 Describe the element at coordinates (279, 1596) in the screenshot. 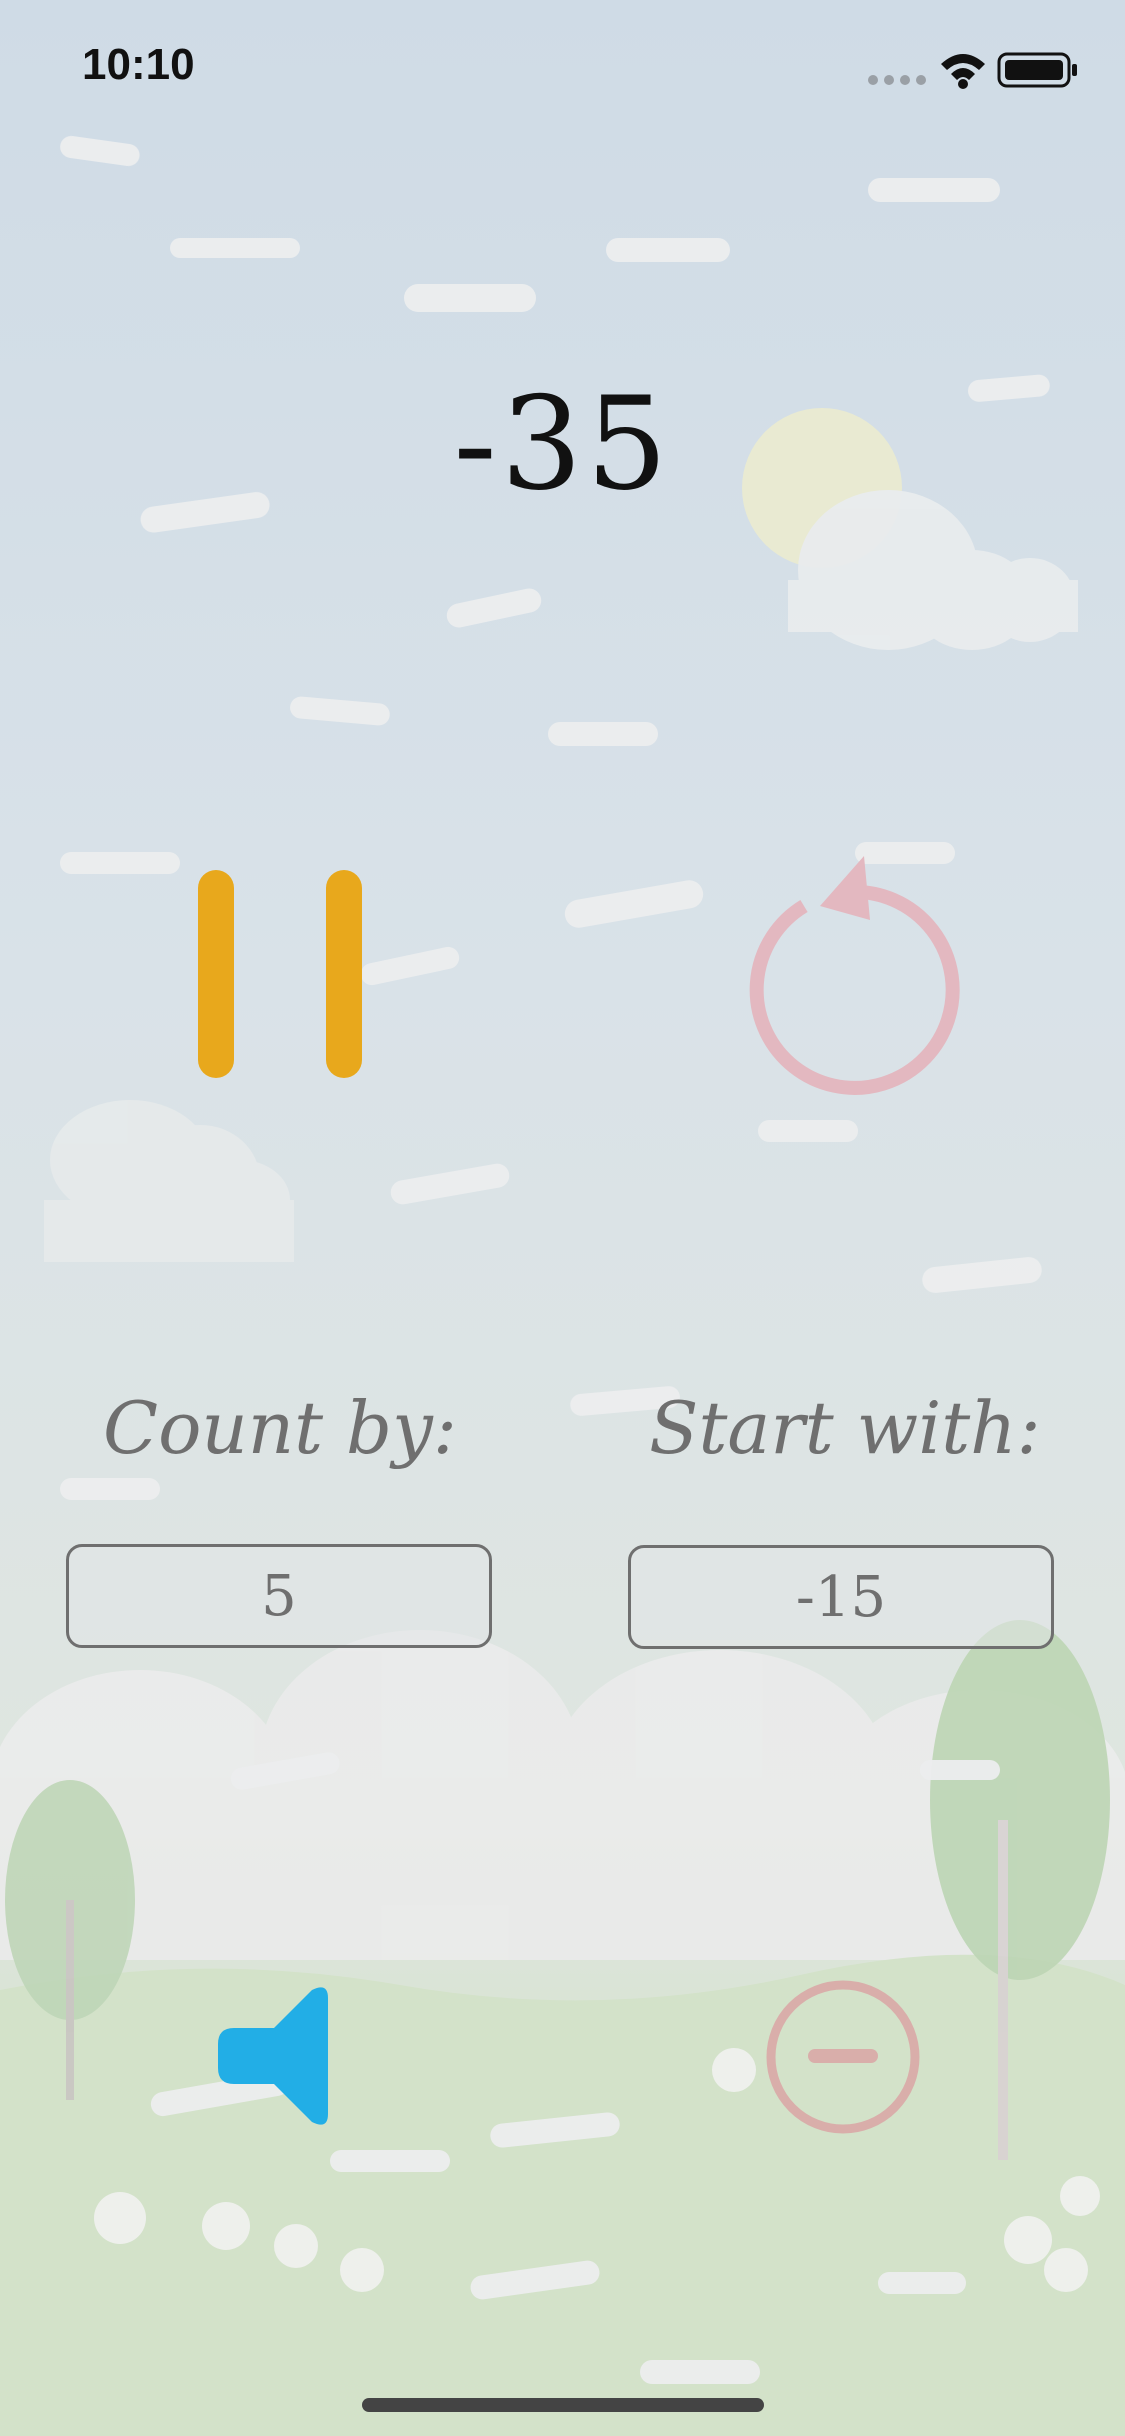

I see `count-by-field: 5` at that location.